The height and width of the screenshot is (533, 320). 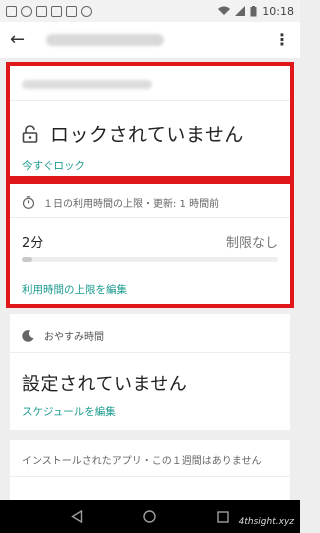 I want to click on bedtime-header: おやすみ時間, so click(x=63, y=335).